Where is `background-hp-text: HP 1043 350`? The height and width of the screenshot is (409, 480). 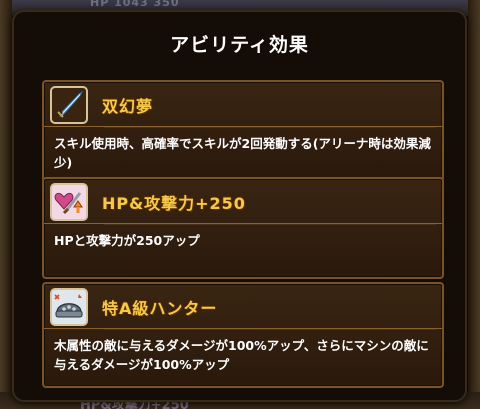 background-hp-text: HP 1043 350 is located at coordinates (135, 4).